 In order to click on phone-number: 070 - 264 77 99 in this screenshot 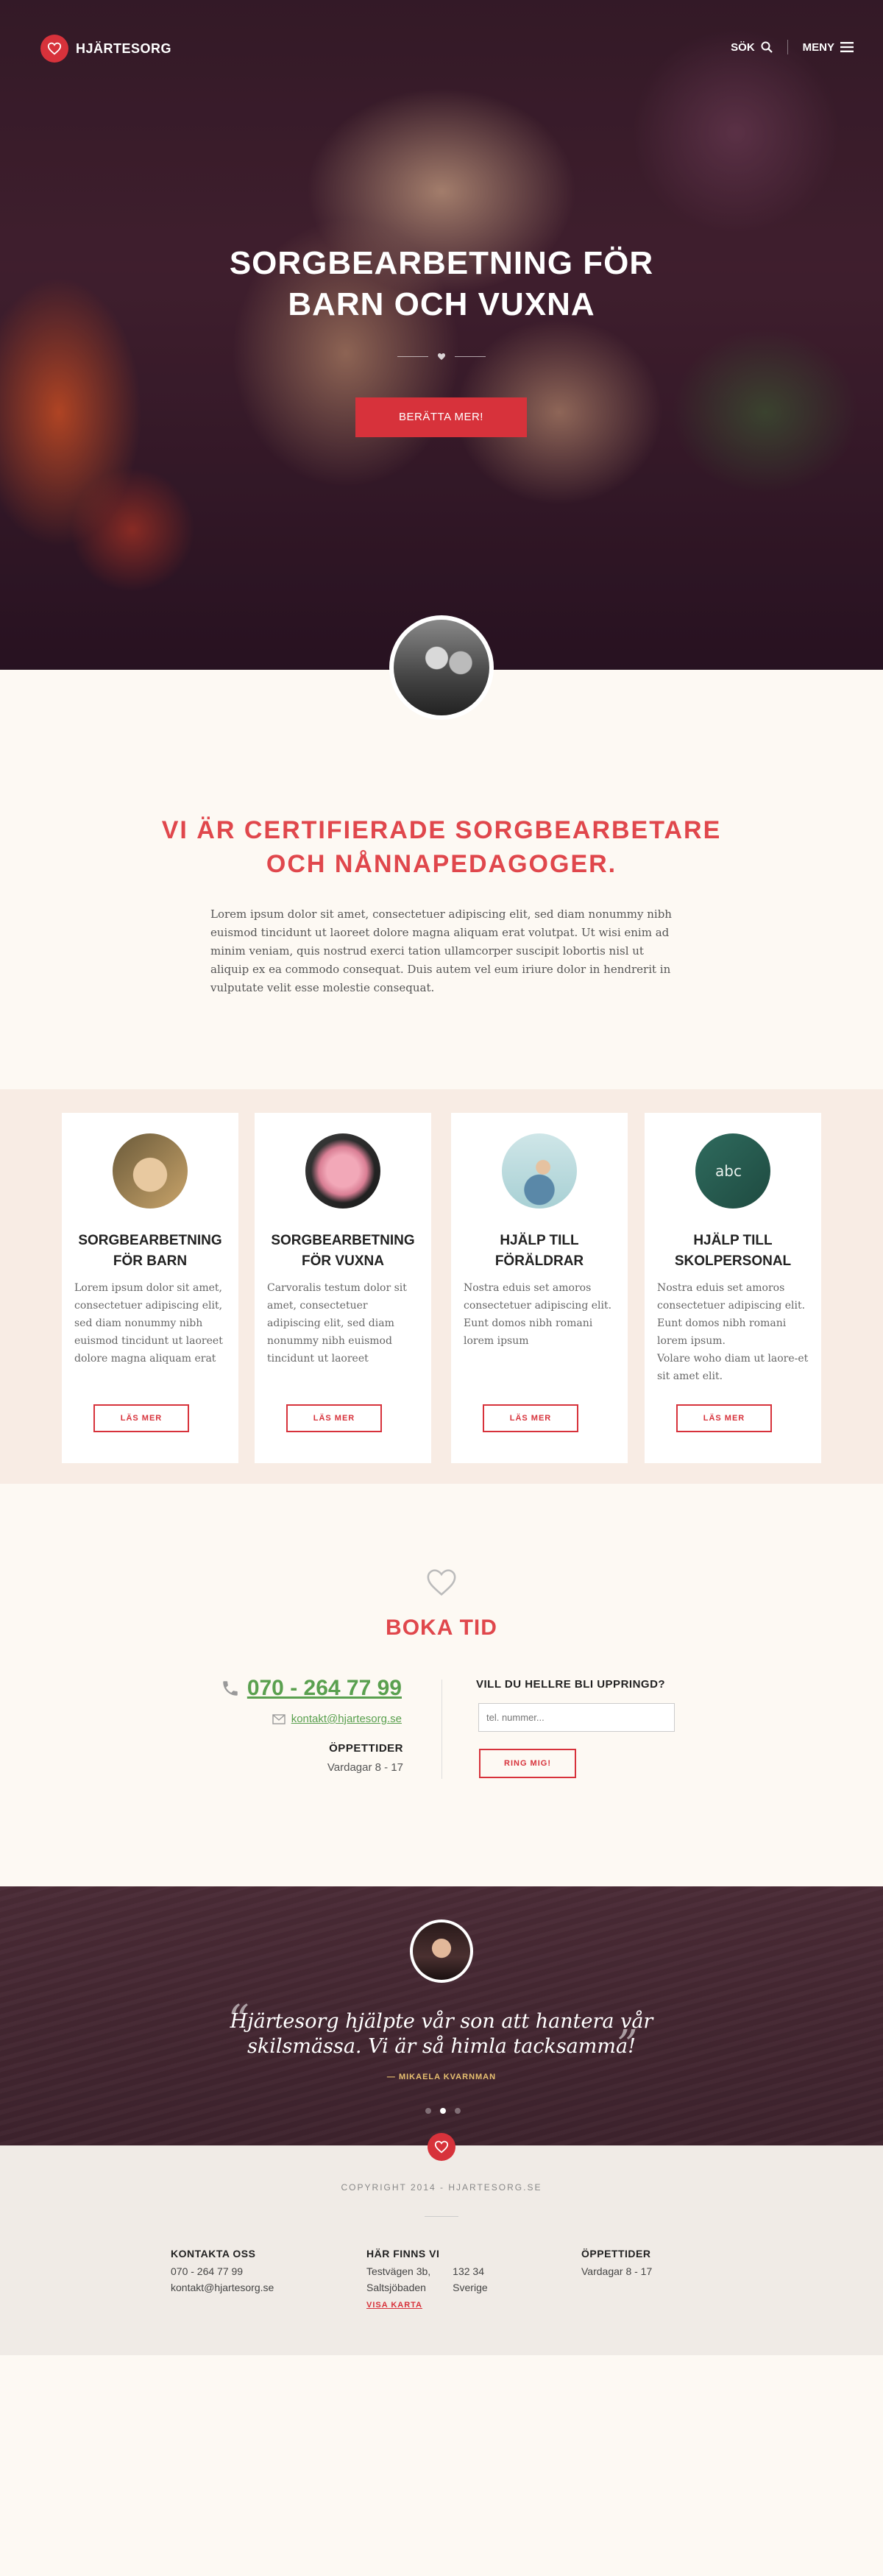, I will do `click(325, 1688)`.